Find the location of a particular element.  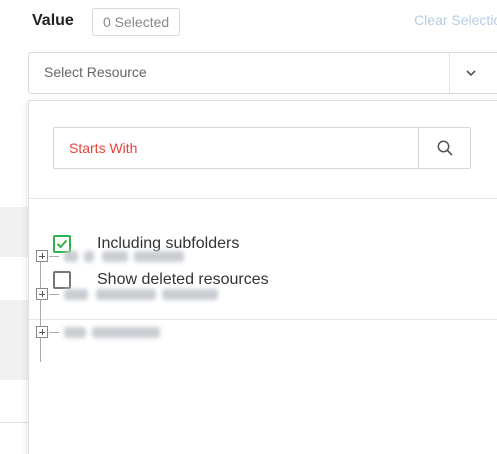

chevron-down-icon is located at coordinates (471, 73).